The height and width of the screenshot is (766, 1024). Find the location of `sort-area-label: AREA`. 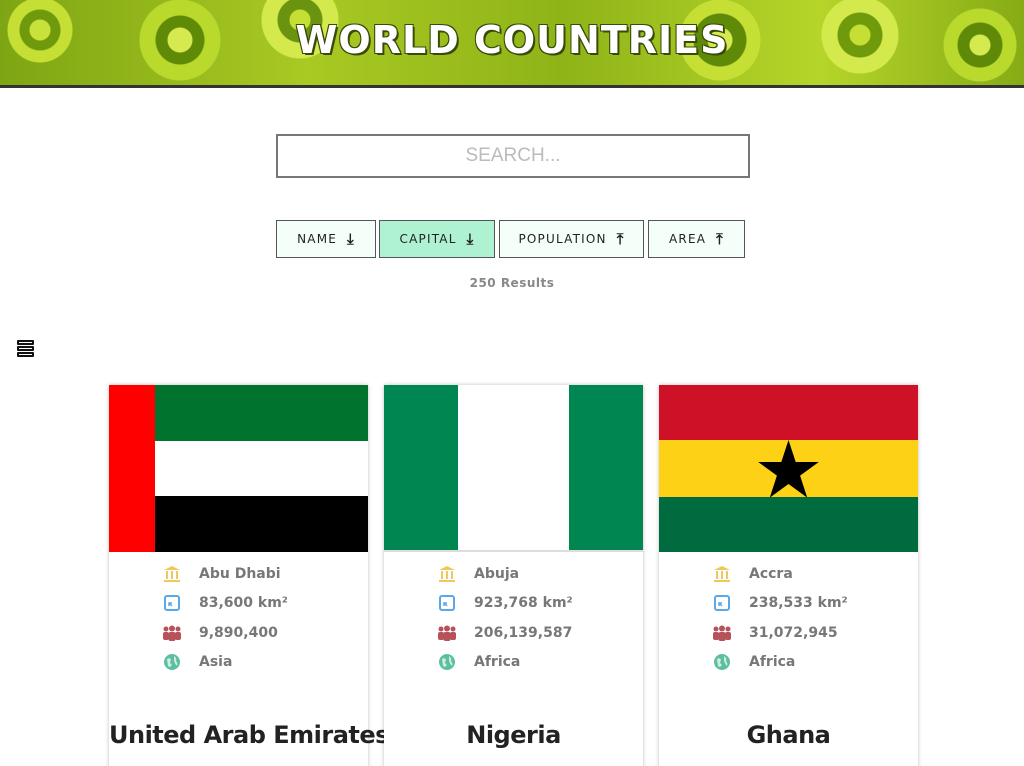

sort-area-label: AREA is located at coordinates (688, 239).